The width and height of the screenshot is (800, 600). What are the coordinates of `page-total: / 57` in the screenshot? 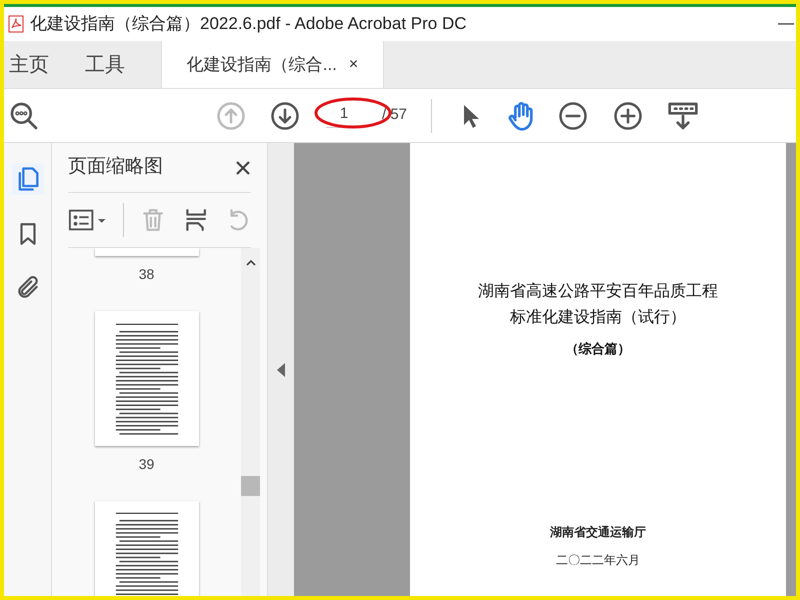 It's located at (395, 115).